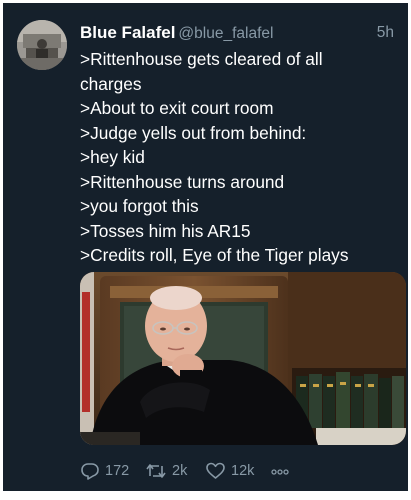 This screenshot has height=500, width=411. I want to click on tweet-actions: 172 2k 12k, so click(239, 471).